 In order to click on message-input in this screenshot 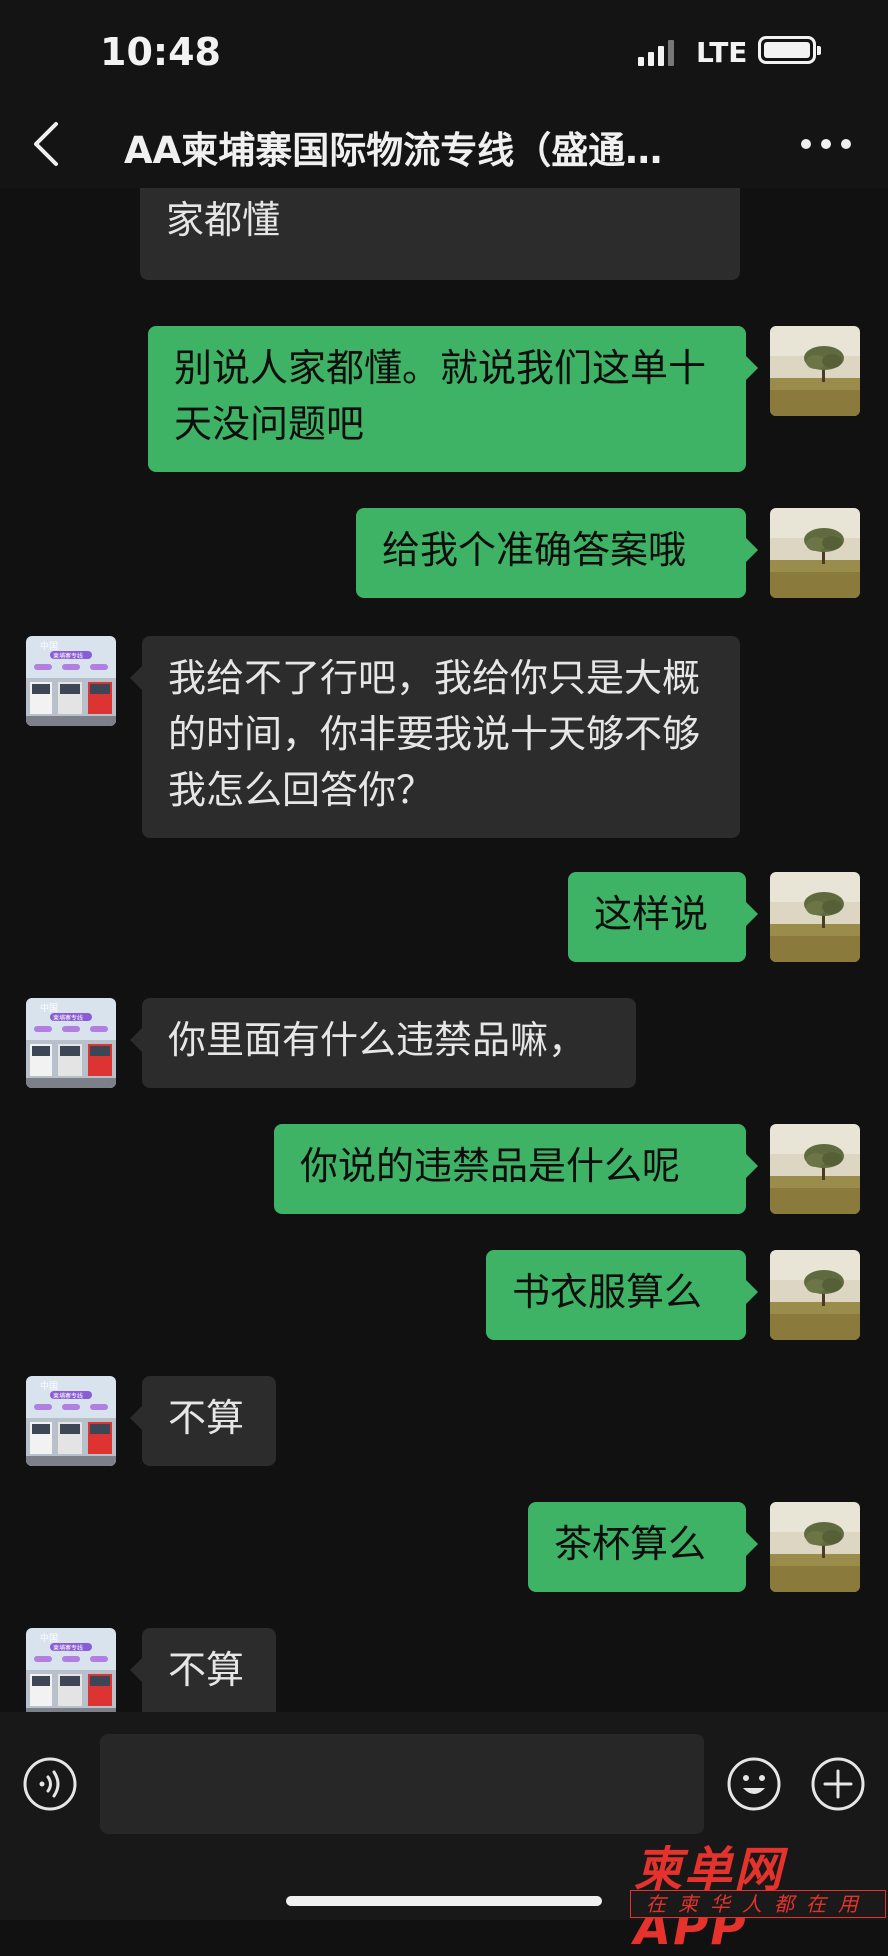, I will do `click(402, 1784)`.